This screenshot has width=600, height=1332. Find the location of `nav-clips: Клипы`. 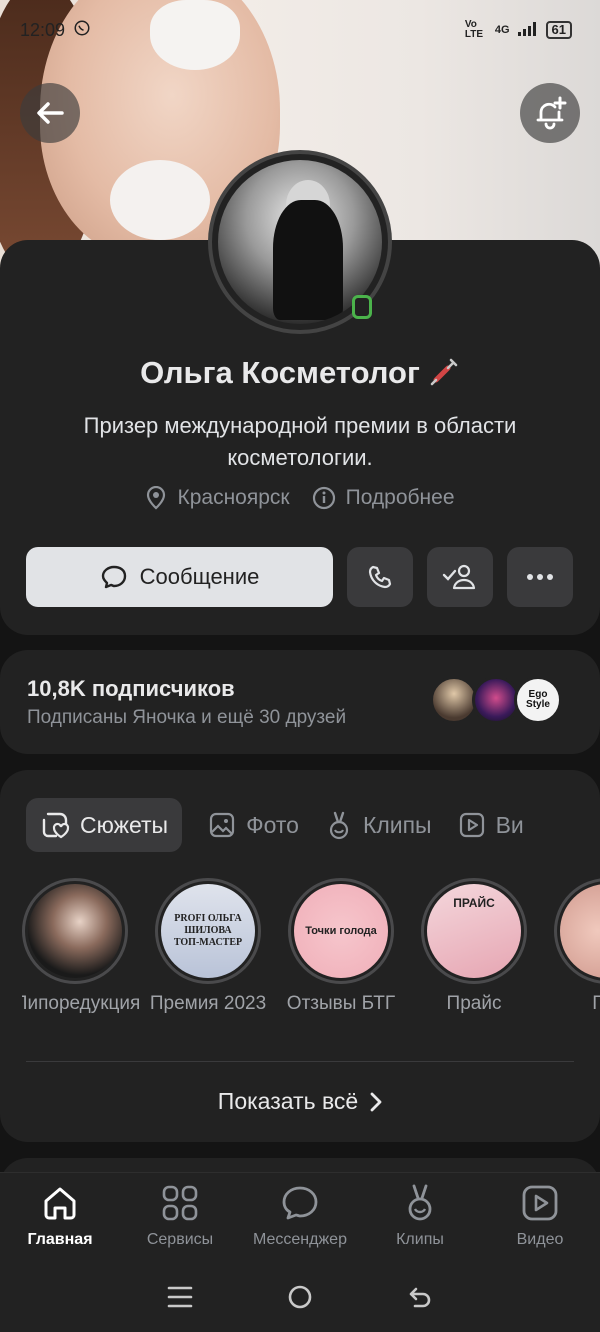

nav-clips: Клипы is located at coordinates (420, 1216).